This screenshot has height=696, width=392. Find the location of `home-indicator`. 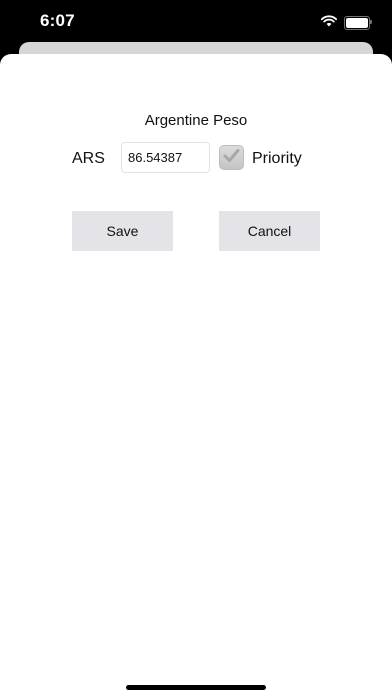

home-indicator is located at coordinates (196, 687).